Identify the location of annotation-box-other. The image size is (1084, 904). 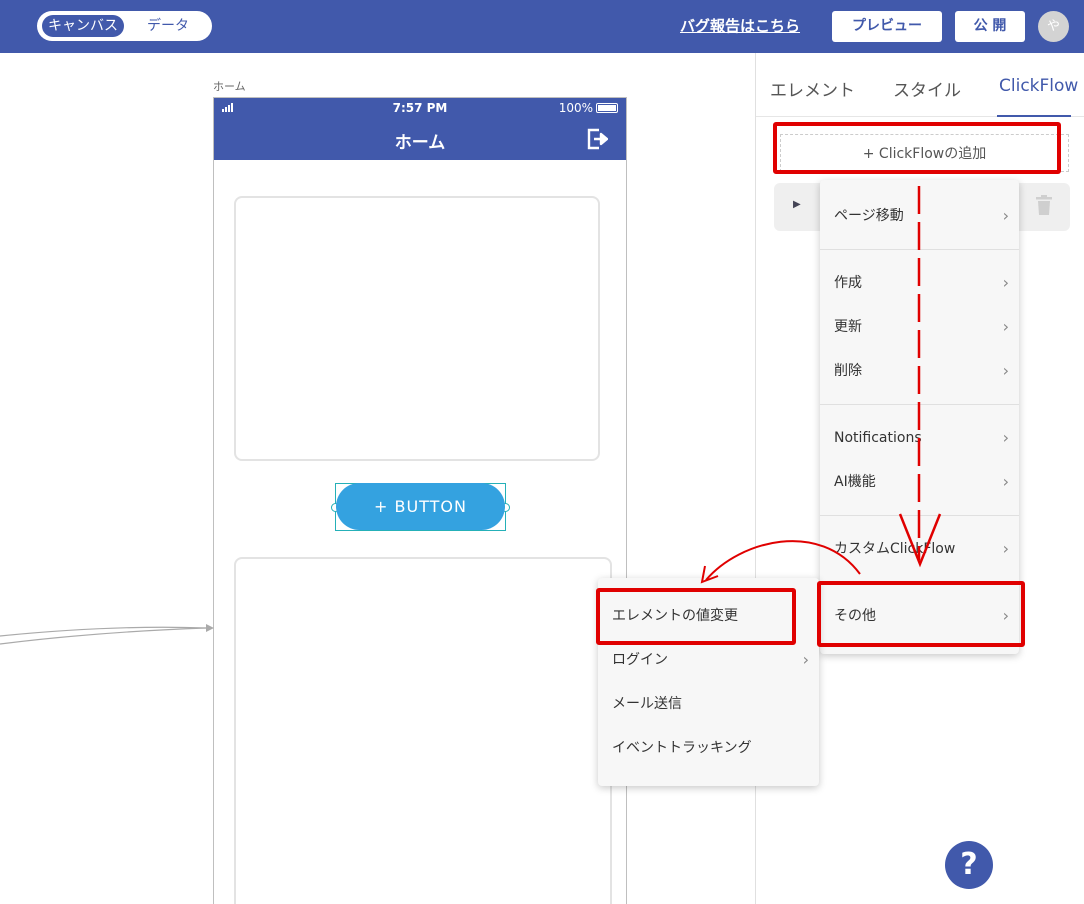
(921, 614).